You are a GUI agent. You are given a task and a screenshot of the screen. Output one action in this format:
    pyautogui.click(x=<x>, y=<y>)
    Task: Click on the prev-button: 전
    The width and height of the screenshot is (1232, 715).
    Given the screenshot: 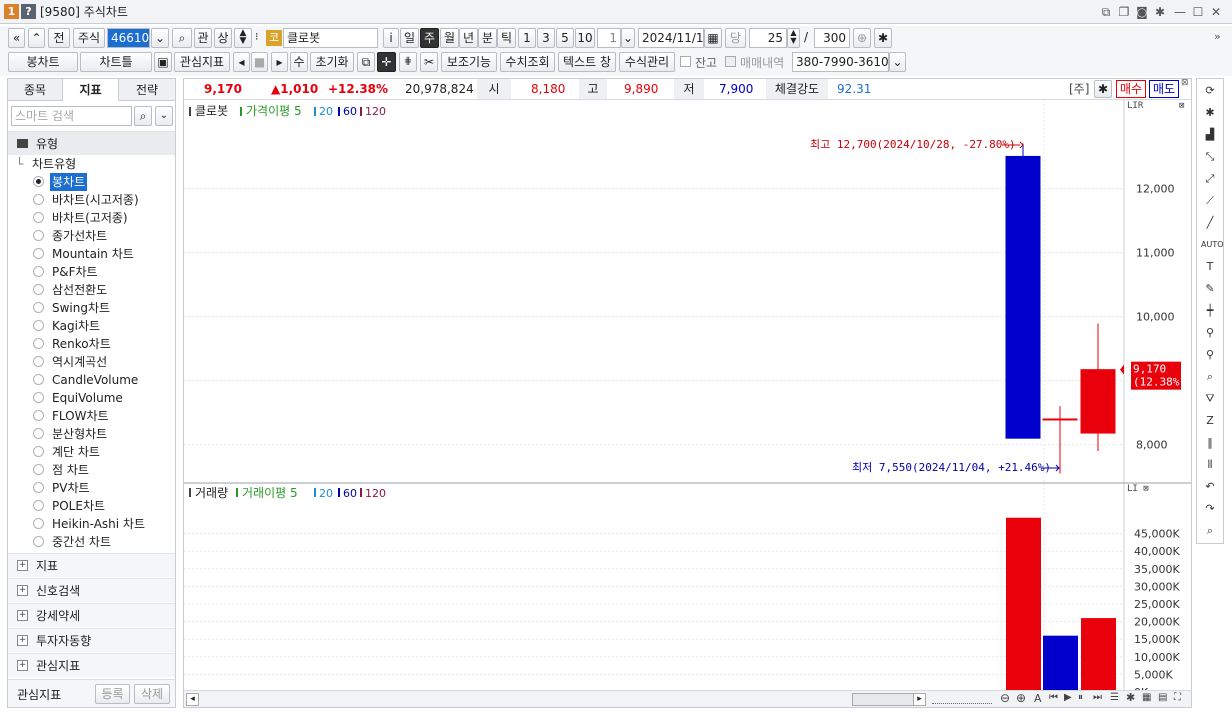 What is the action you would take?
    pyautogui.click(x=59, y=38)
    